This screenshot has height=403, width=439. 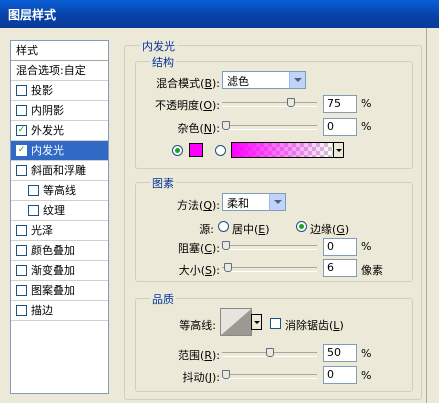 I want to click on jitter-unit: %, so click(x=366, y=375).